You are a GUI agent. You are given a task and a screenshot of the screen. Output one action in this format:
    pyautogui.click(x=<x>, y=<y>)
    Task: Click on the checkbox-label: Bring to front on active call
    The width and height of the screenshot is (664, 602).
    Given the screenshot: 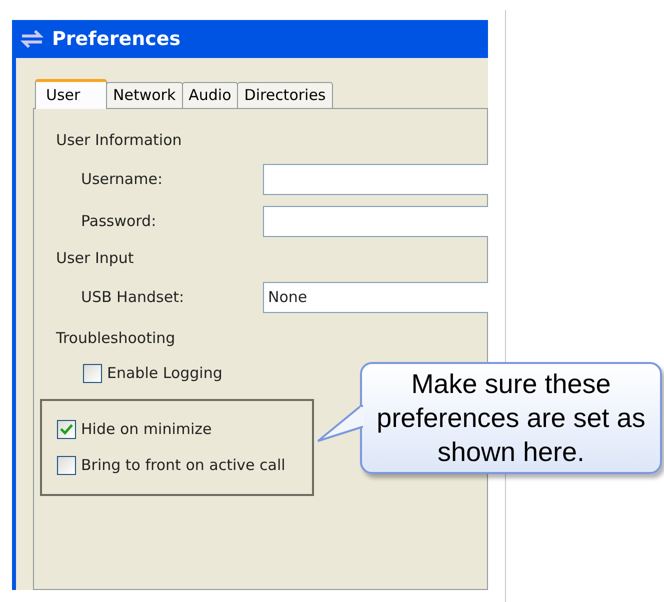 What is the action you would take?
    pyautogui.click(x=183, y=465)
    